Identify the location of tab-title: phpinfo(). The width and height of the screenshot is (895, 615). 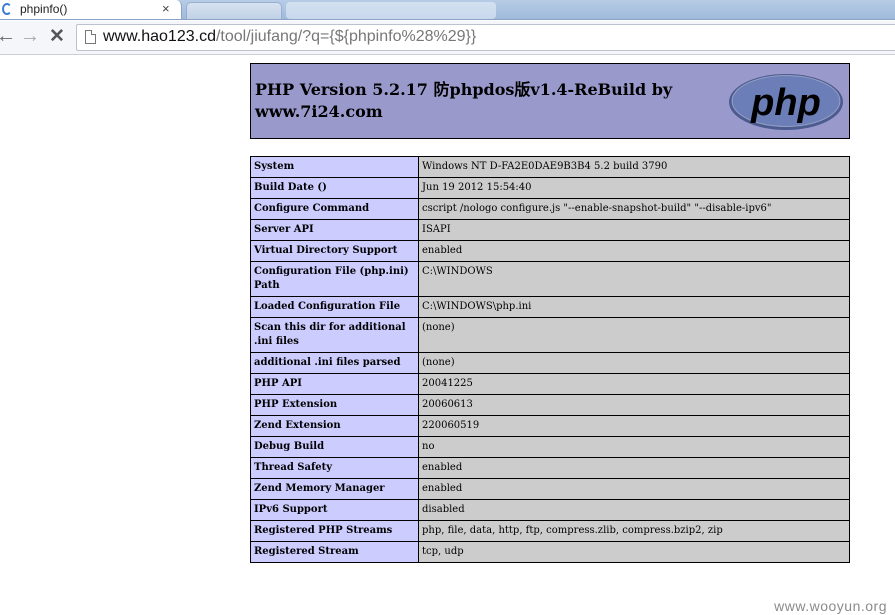
(44, 9).